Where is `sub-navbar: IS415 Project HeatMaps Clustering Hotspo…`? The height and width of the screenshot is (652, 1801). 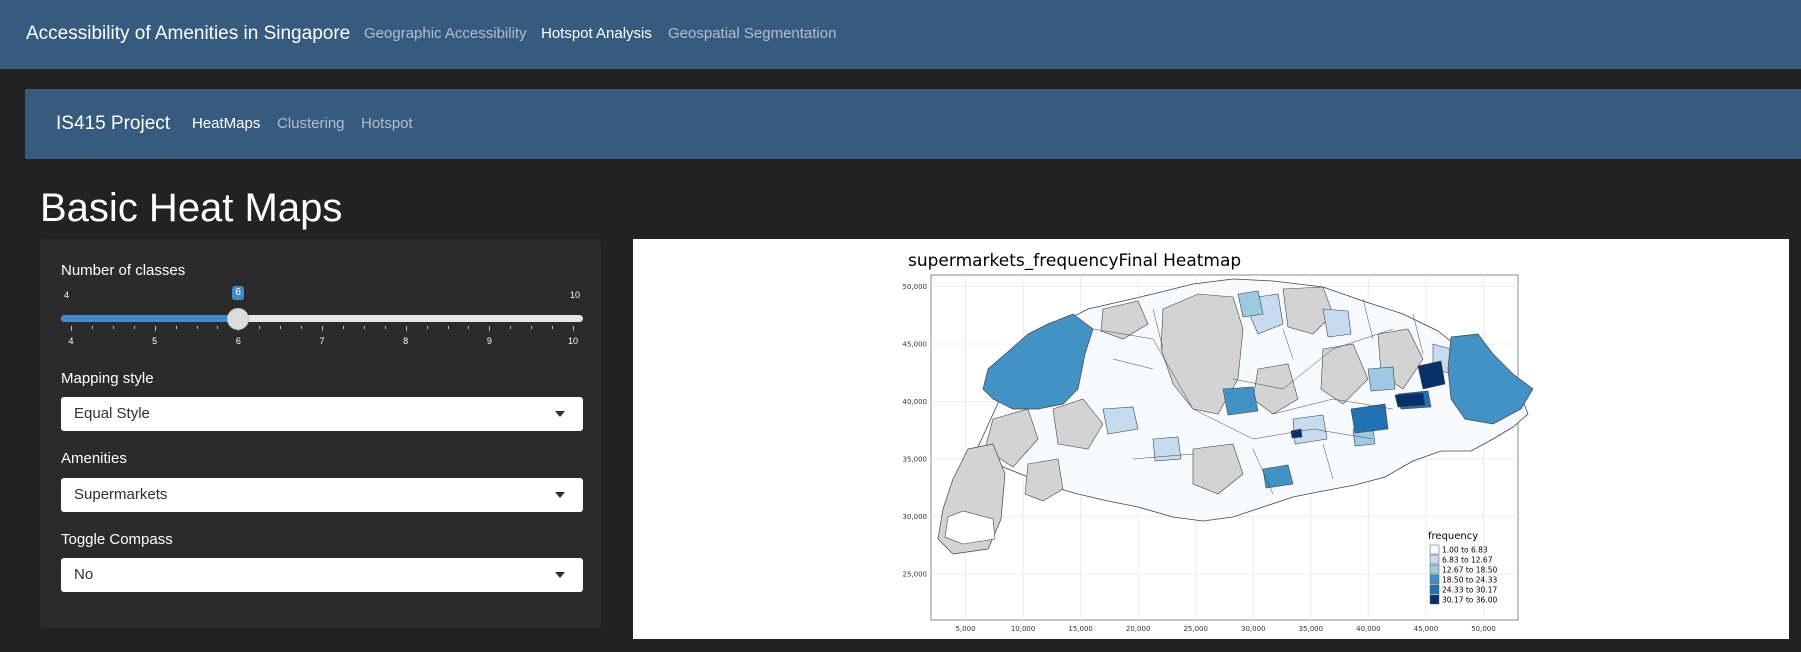 sub-navbar: IS415 Project HeatMaps Clustering Hotspo… is located at coordinates (913, 124).